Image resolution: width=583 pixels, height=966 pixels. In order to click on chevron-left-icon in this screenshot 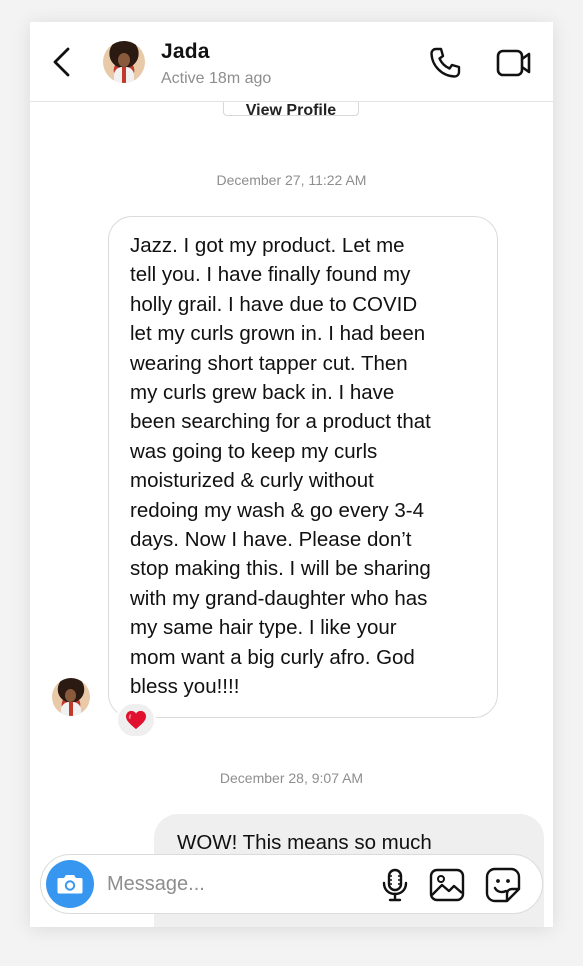, I will do `click(62, 62)`.